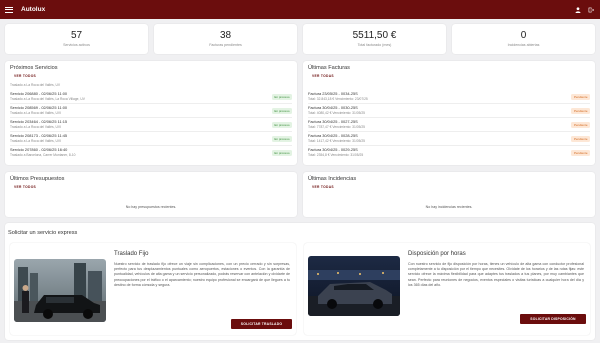 The height and width of the screenshot is (343, 600). I want to click on item-title: Servicio 203464 - 02/06/25 11:15, so click(39, 121).